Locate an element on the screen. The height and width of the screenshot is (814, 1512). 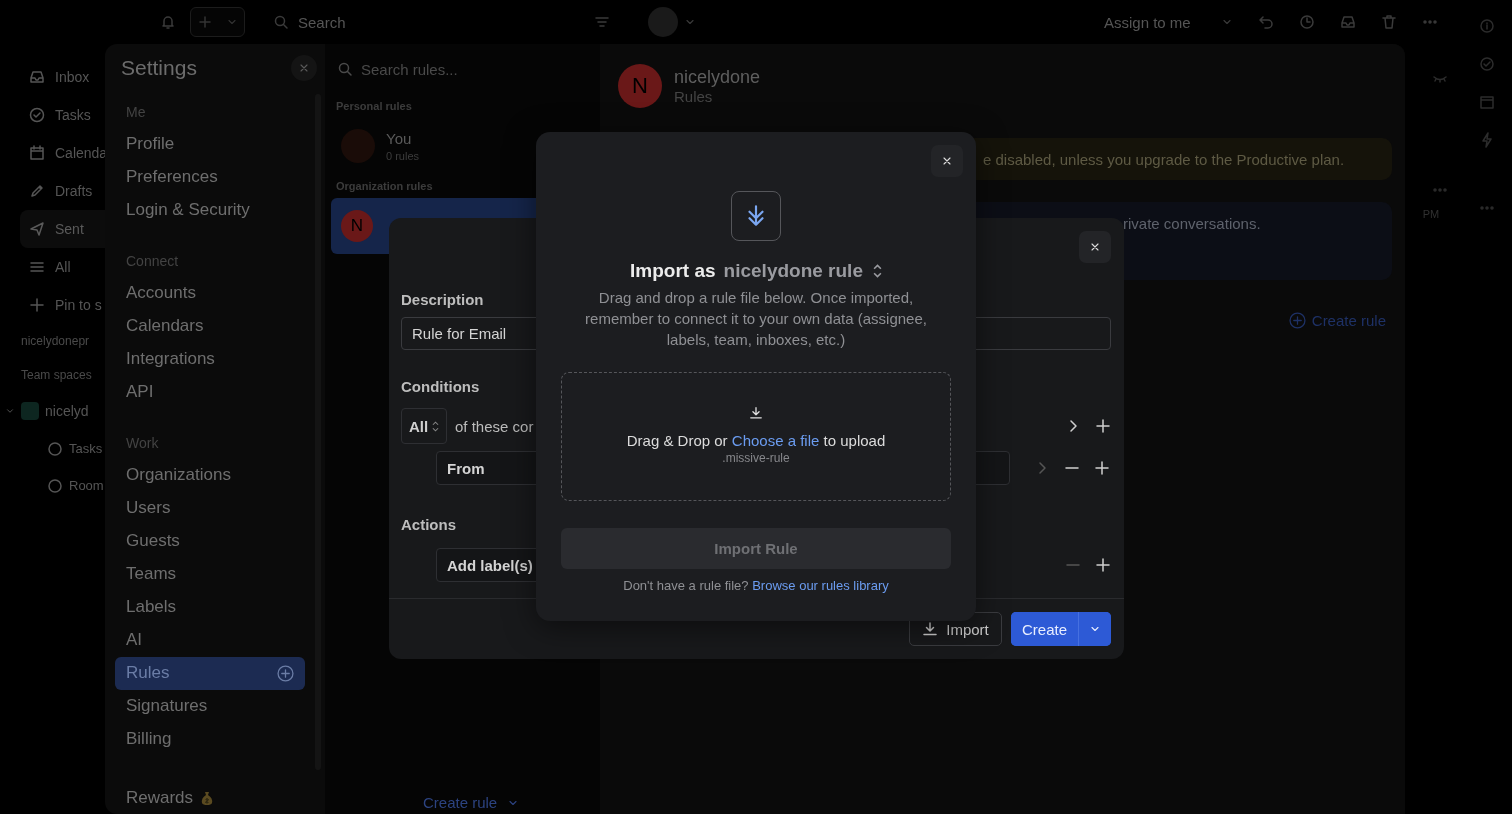
archive-icon is located at coordinates (1347, 22).